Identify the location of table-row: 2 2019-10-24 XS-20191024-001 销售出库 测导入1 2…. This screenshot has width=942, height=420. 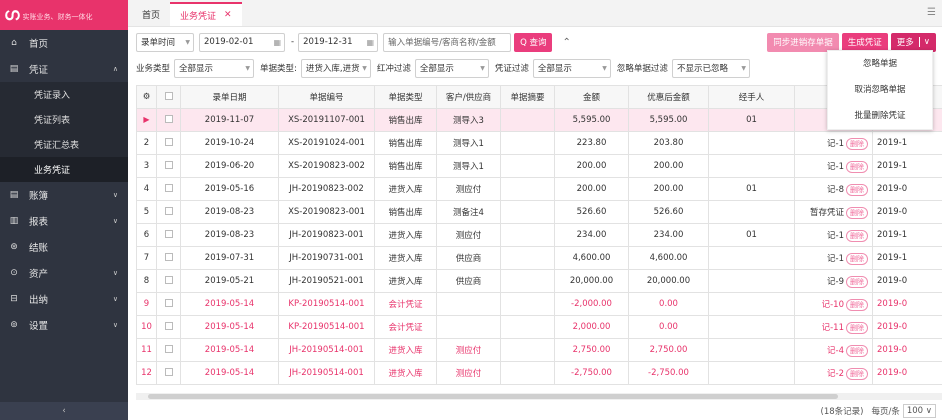
(539, 143).